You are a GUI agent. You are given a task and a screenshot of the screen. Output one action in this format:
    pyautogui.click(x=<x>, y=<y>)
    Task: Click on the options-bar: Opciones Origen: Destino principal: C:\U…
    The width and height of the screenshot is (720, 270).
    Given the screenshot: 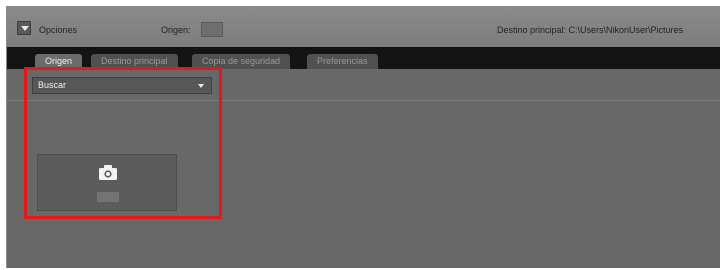 What is the action you would take?
    pyautogui.click(x=363, y=27)
    